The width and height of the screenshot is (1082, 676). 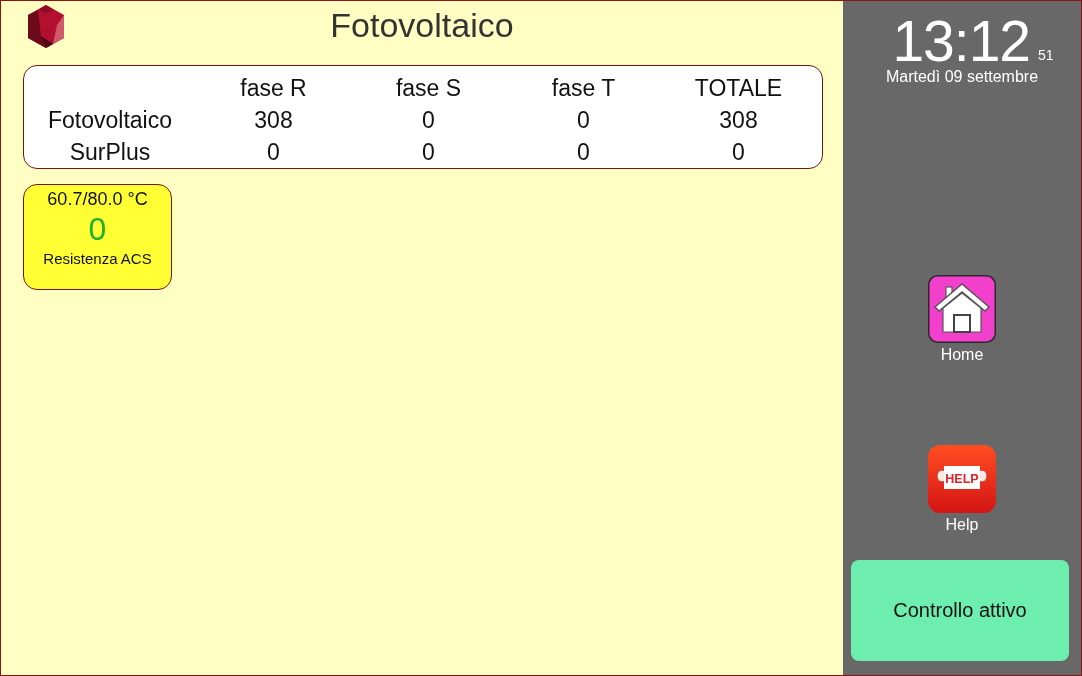 I want to click on power-value: 0, so click(x=97, y=229).